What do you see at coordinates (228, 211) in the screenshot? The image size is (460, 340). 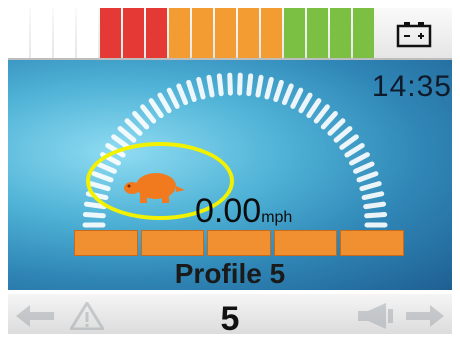 I see `speed-value: 0.00` at bounding box center [228, 211].